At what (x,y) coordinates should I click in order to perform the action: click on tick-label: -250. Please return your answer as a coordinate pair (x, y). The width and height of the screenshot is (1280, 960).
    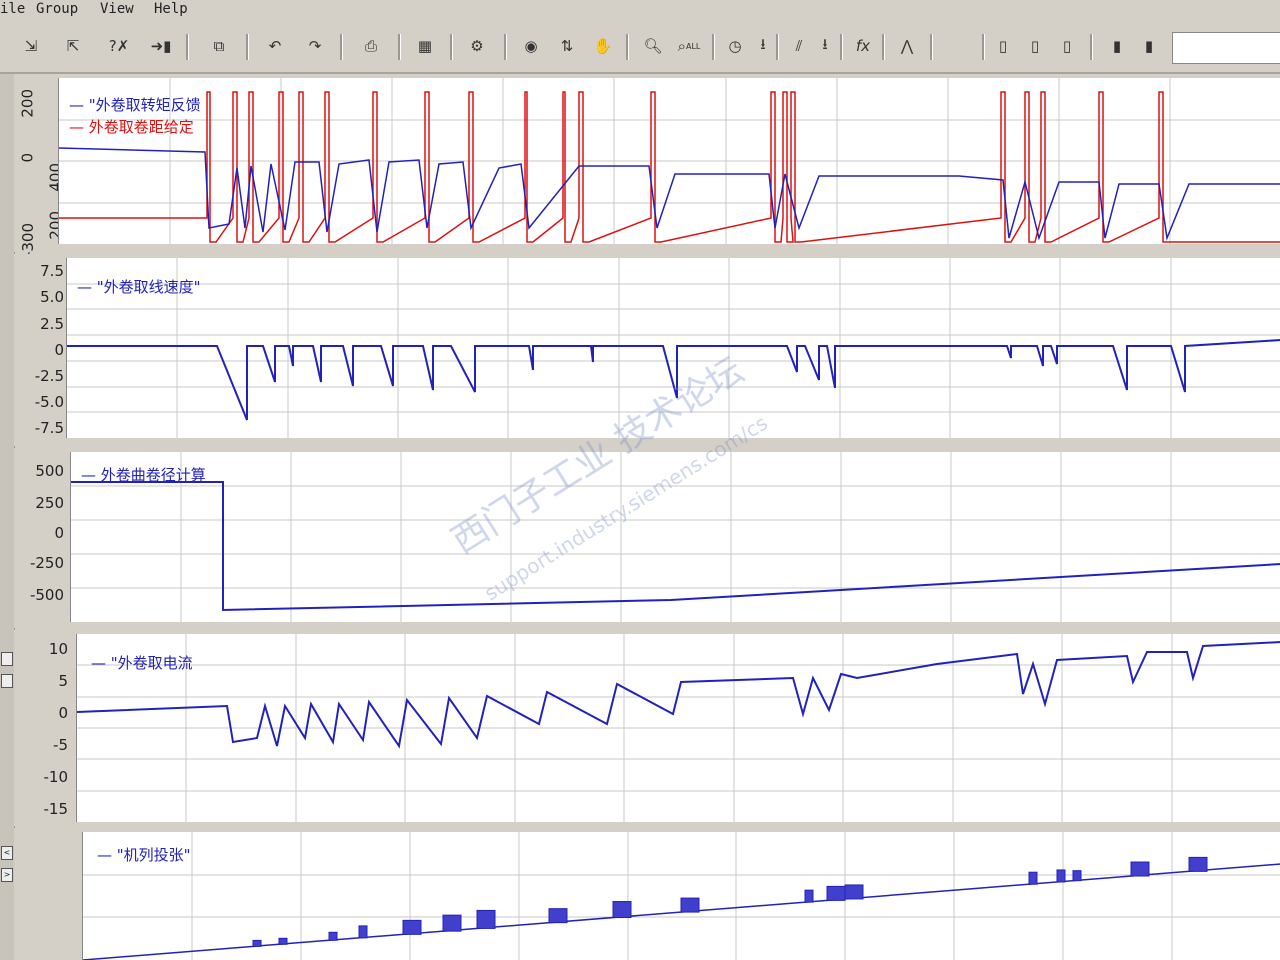
    Looking at the image, I should click on (46, 563).